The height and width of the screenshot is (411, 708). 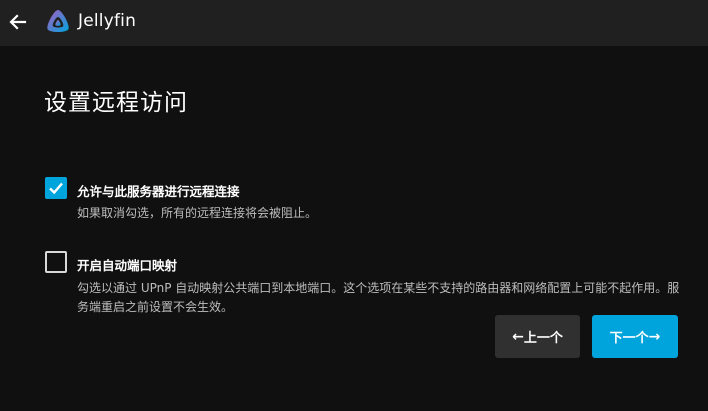 What do you see at coordinates (543, 338) in the screenshot?
I see `previous-button-label: 上一个` at bounding box center [543, 338].